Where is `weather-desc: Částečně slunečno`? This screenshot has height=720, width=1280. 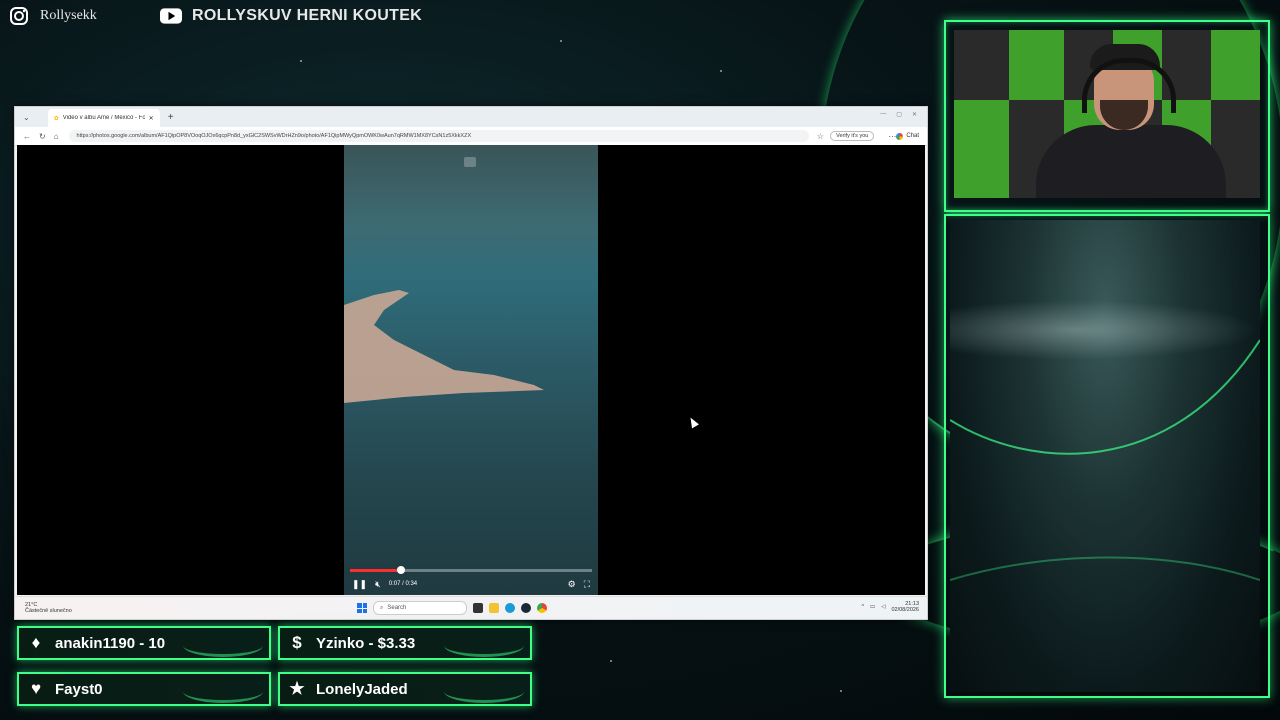 weather-desc: Částečně slunečno is located at coordinates (48, 611).